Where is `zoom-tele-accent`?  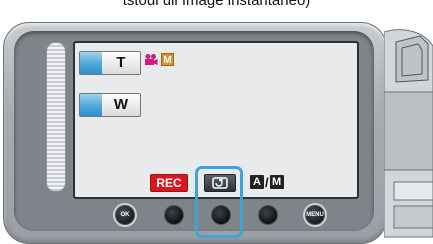
zoom-tele-accent is located at coordinates (91, 63).